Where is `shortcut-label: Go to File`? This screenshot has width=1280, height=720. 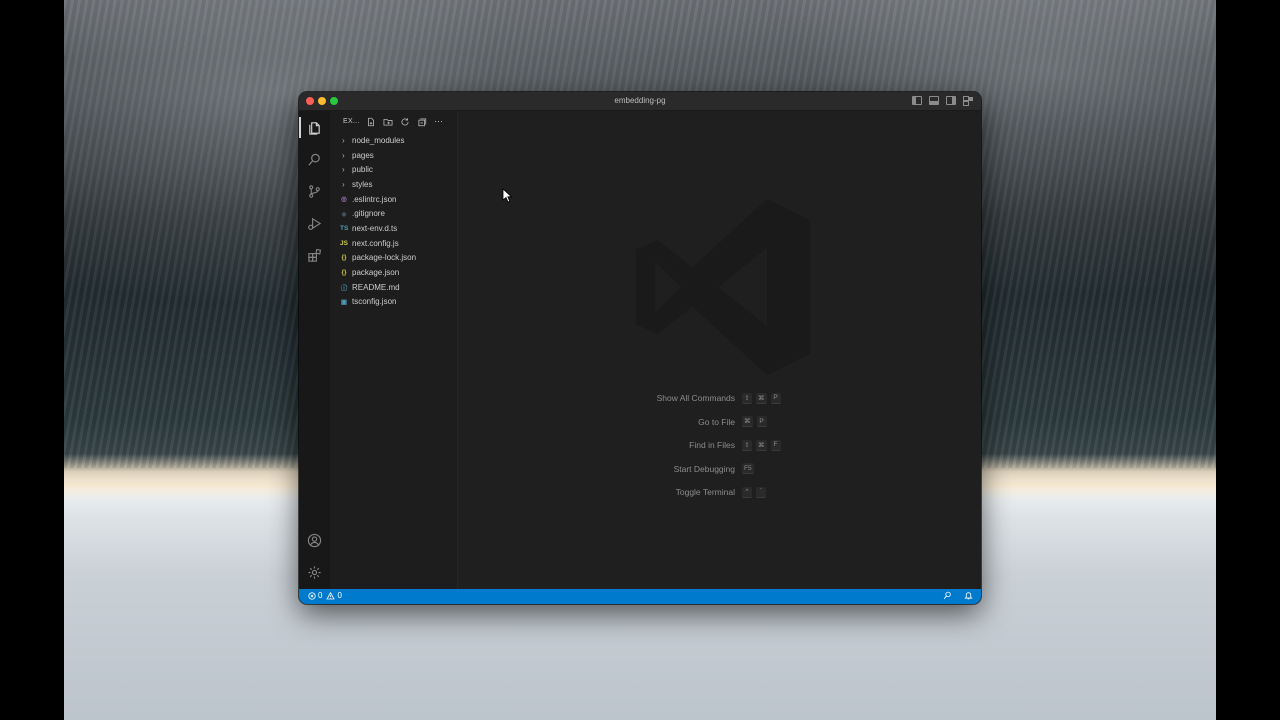 shortcut-label: Go to File is located at coordinates (716, 421).